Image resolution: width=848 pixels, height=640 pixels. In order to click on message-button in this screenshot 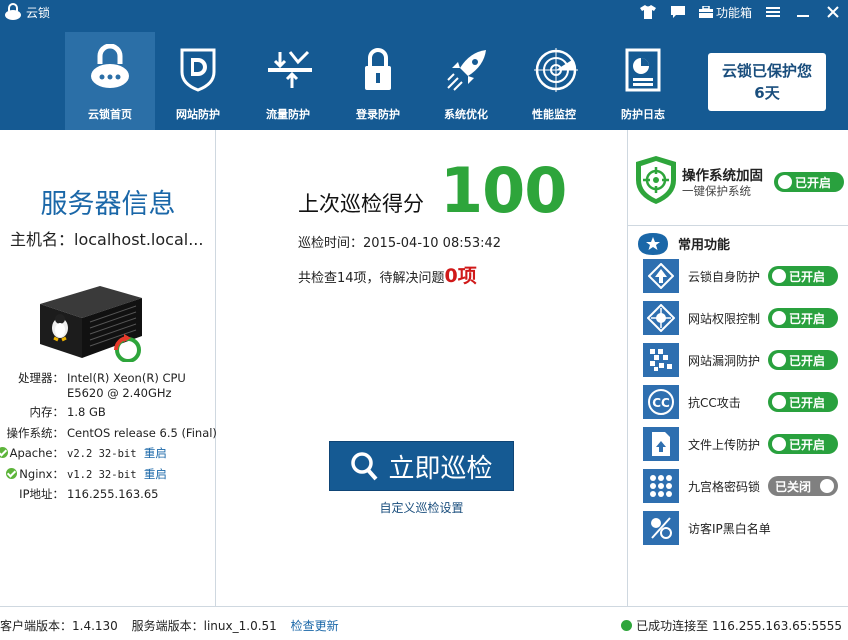, I will do `click(678, 12)`.